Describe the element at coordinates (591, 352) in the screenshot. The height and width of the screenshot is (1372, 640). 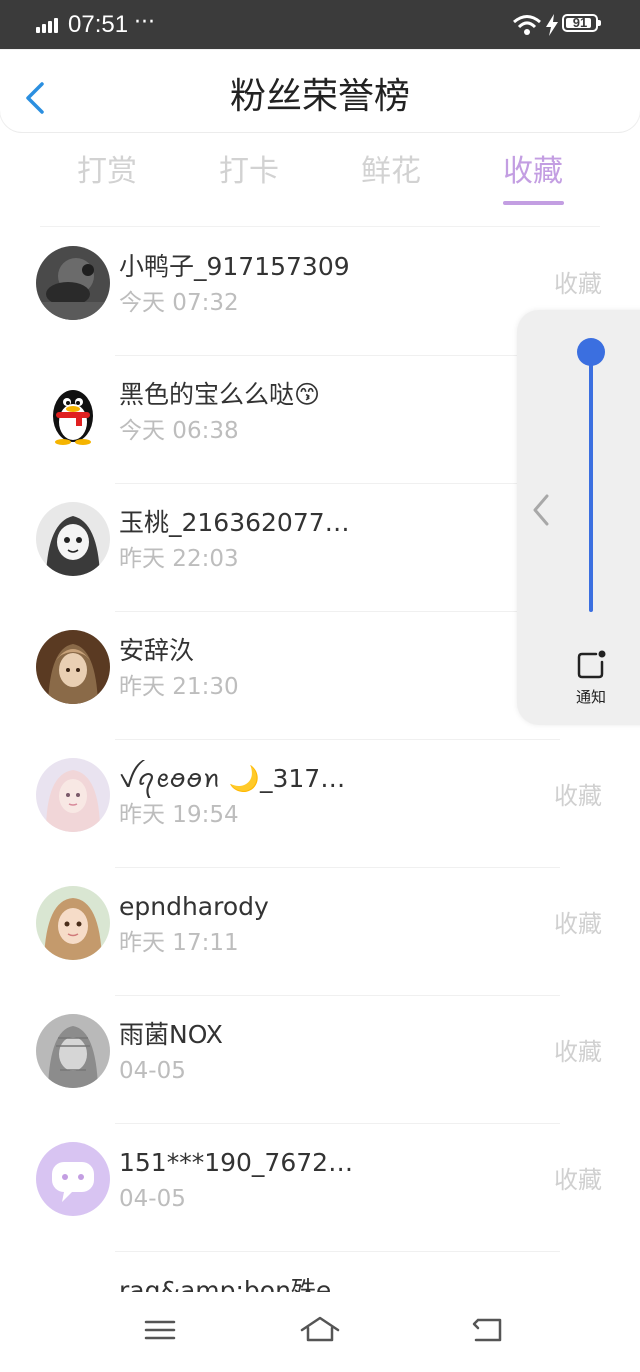
I see `volume-slider-handle` at that location.